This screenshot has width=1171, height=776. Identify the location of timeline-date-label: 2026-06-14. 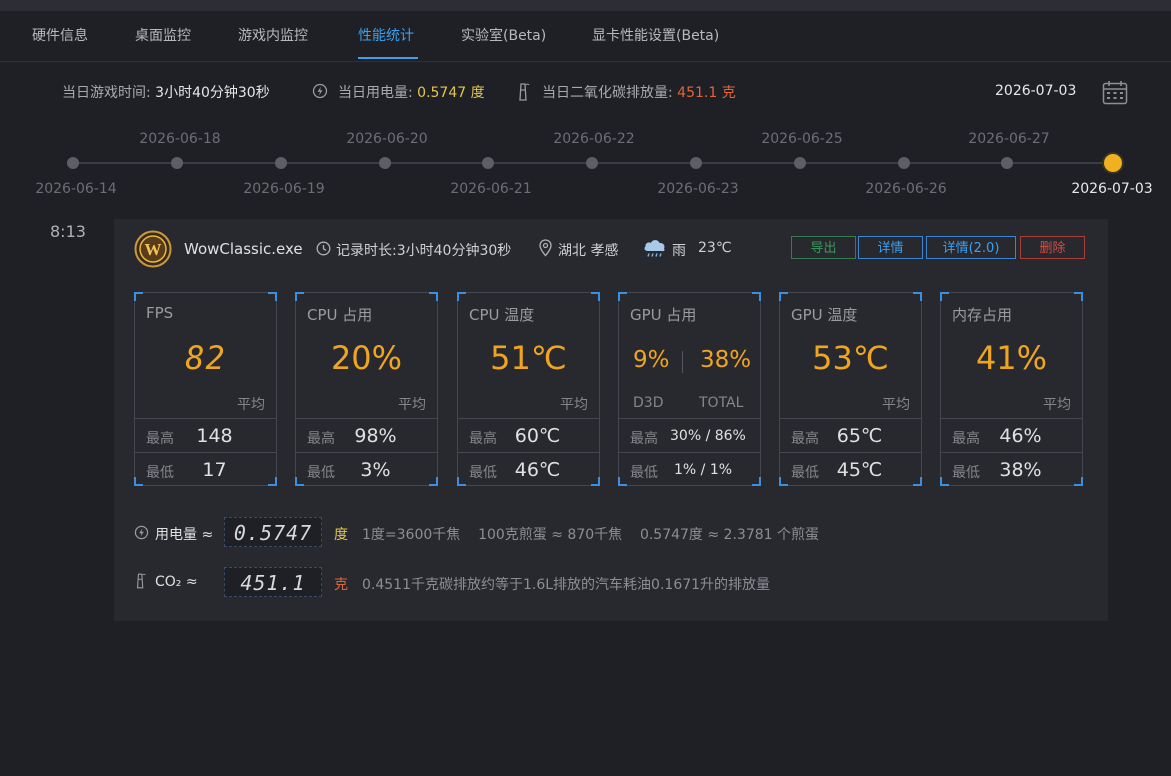
(75, 189).